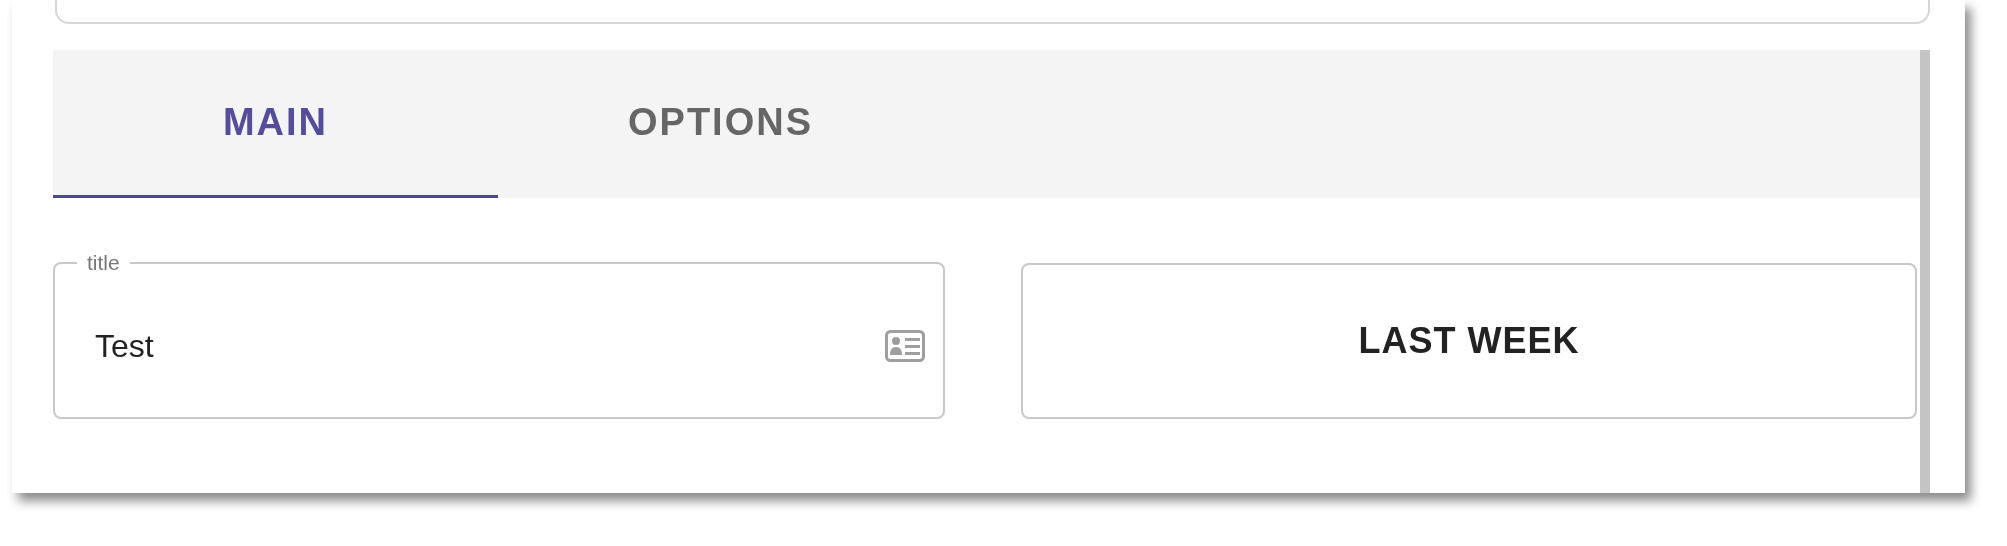  I want to click on scrollbar, so click(1925, 271).